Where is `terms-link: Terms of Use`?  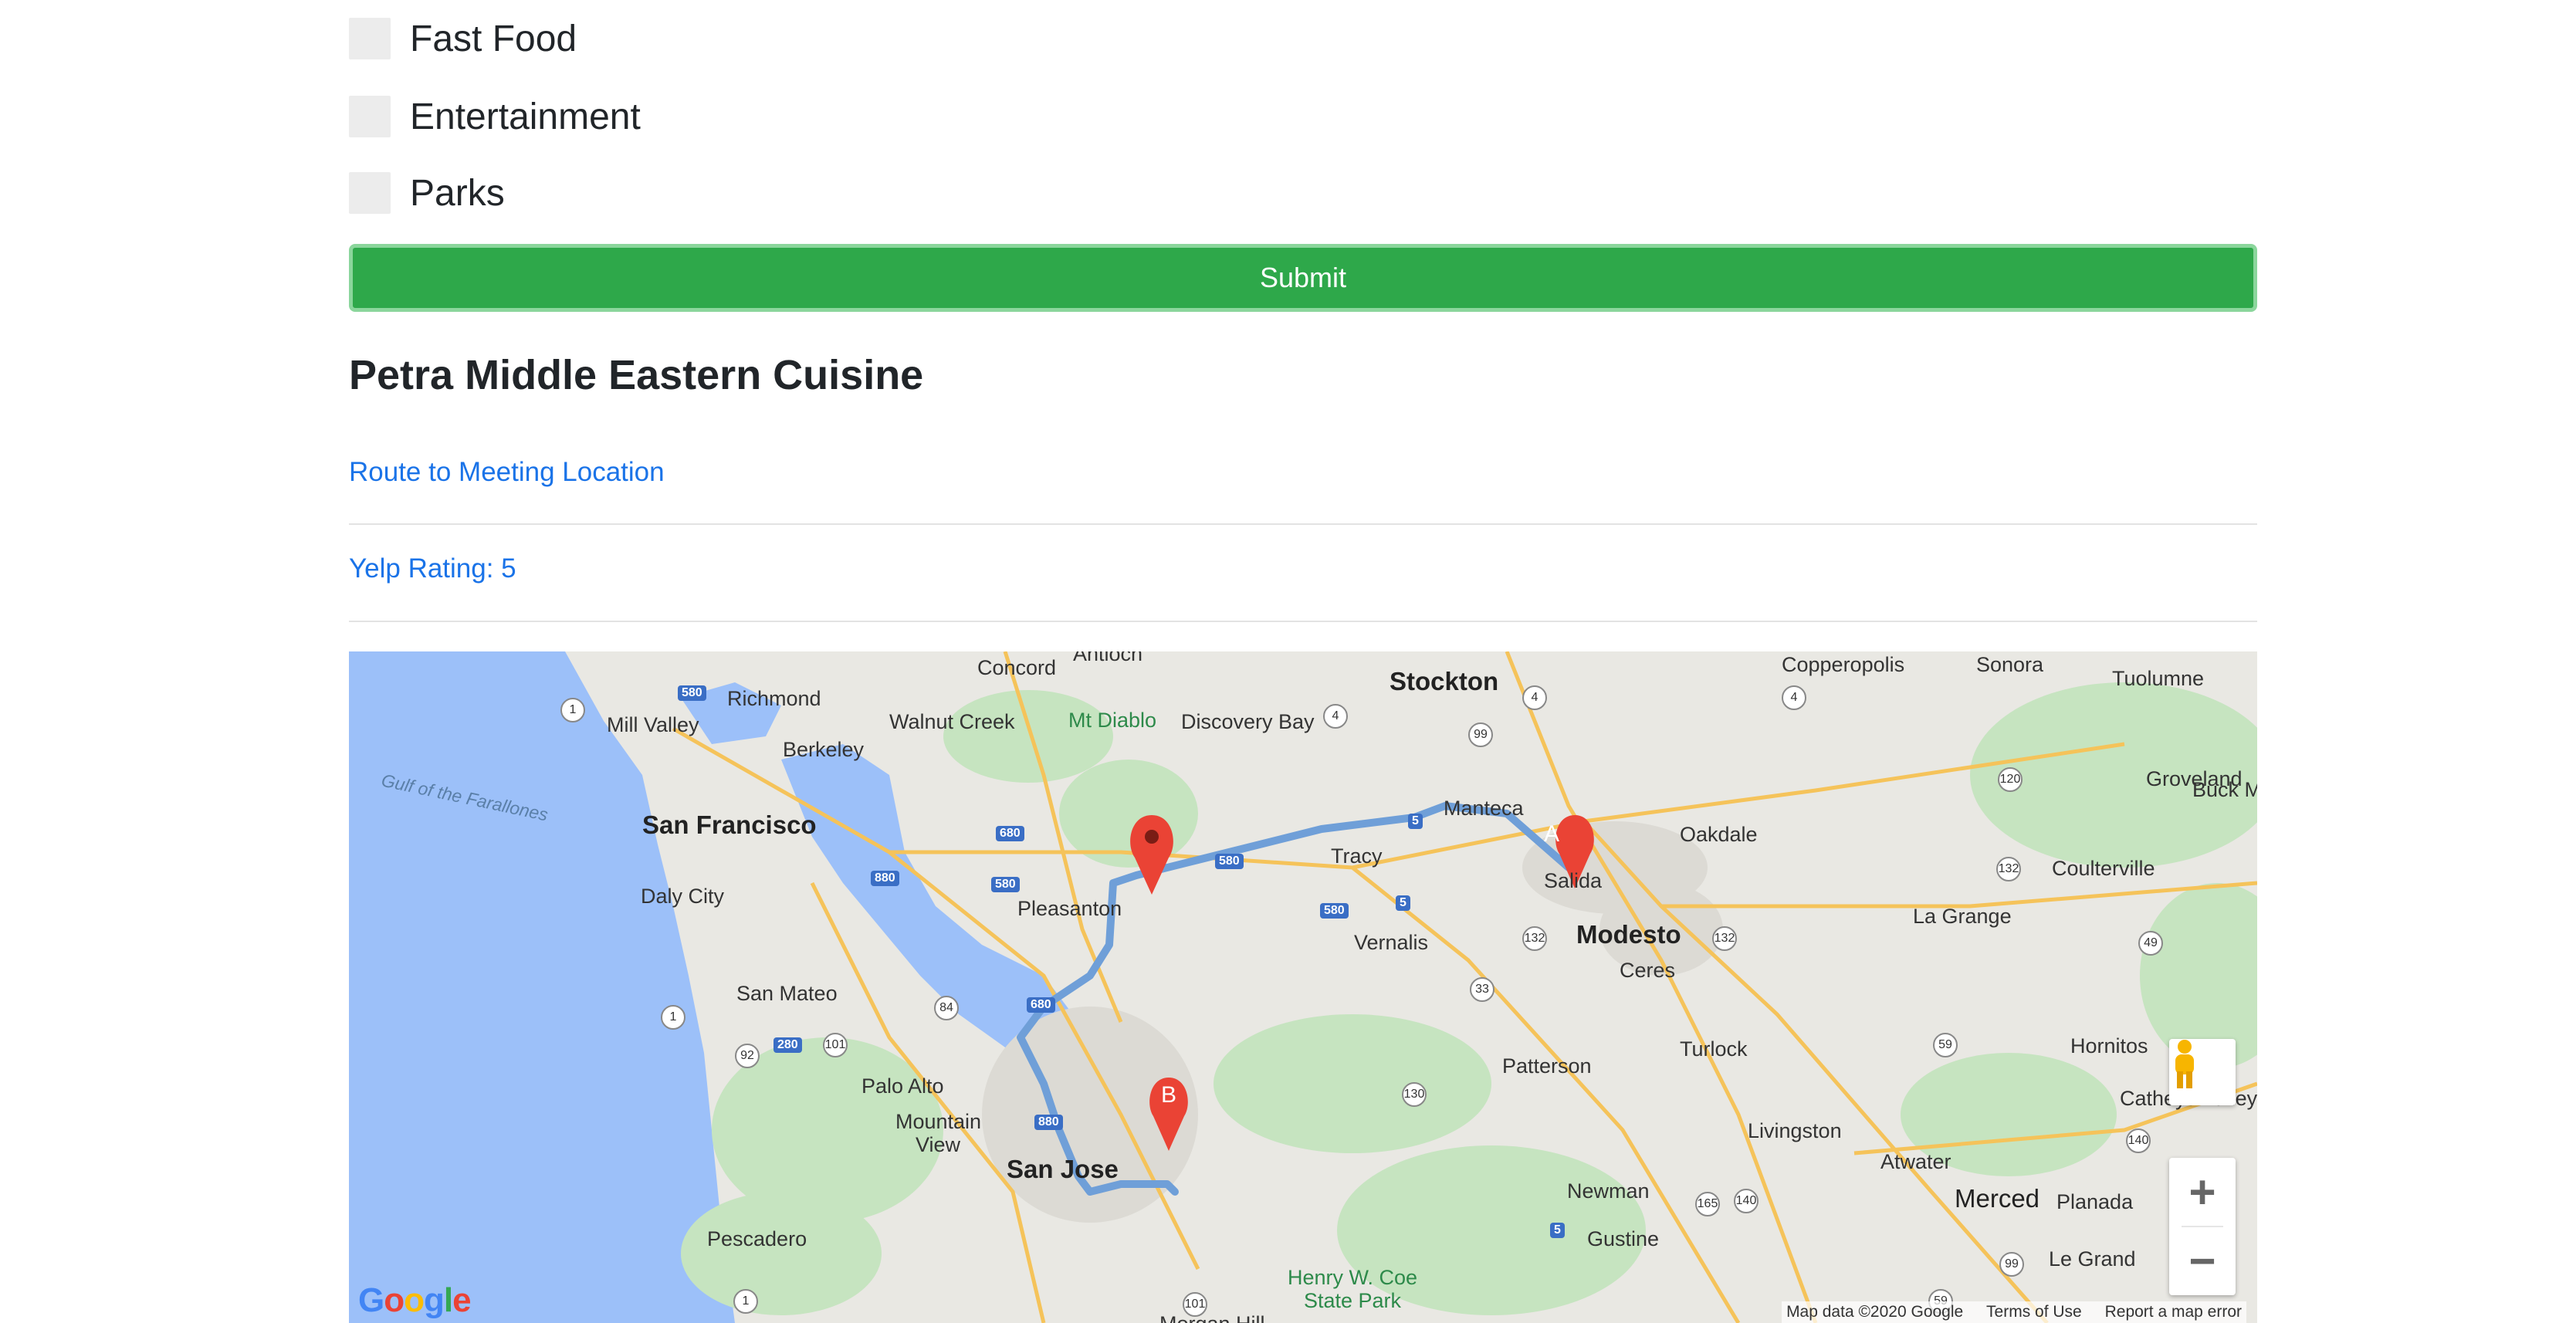
terms-link: Terms of Use is located at coordinates (2034, 1312).